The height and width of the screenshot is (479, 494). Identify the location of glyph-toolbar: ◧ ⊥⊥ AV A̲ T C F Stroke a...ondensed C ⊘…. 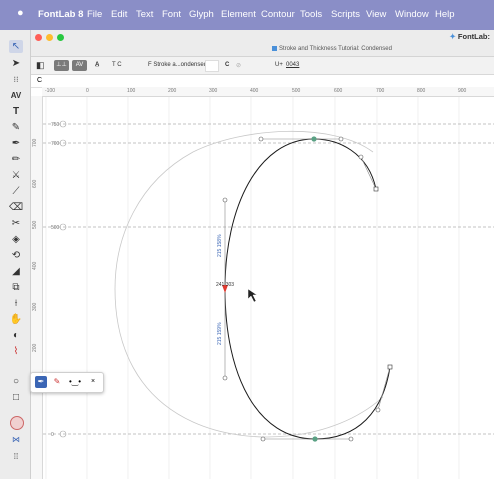
(262, 66).